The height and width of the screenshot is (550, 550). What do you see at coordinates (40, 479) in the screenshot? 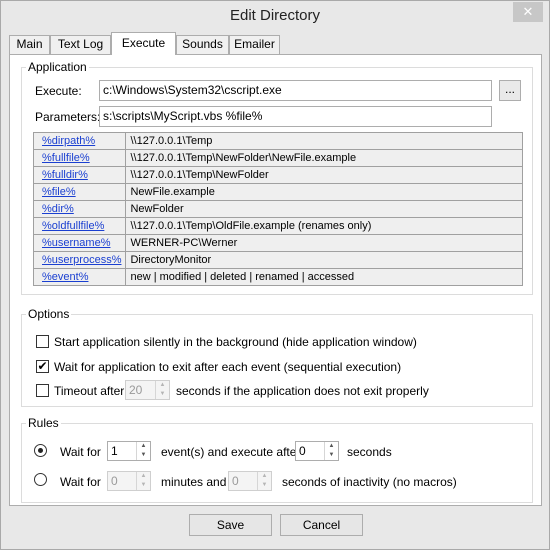
I see `rule2-radio` at bounding box center [40, 479].